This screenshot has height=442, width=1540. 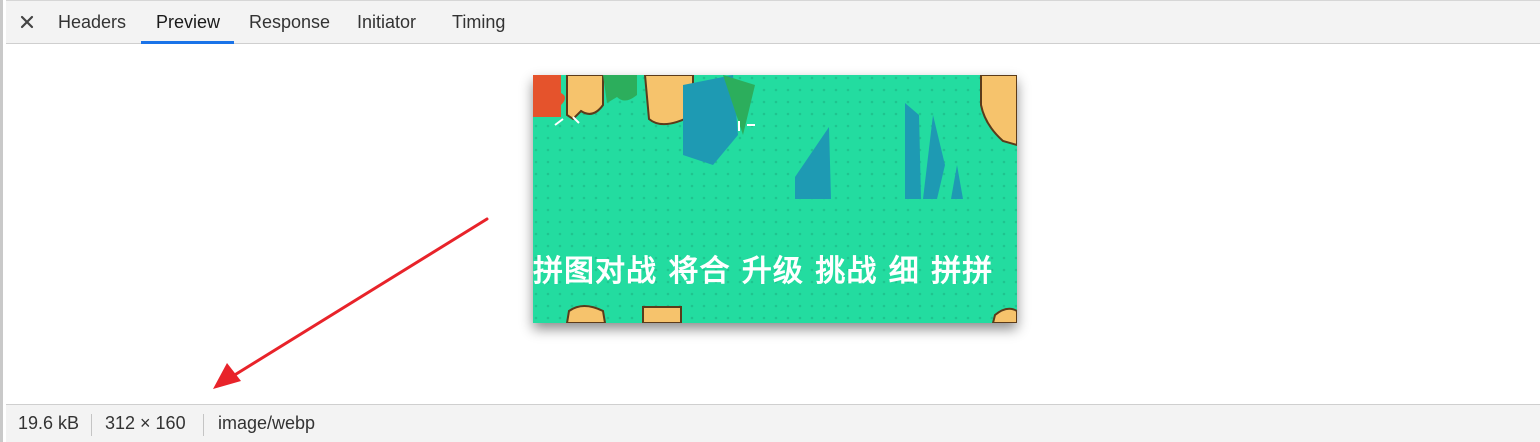 What do you see at coordinates (92, 22) in the screenshot?
I see `tab-headers: Headers` at bounding box center [92, 22].